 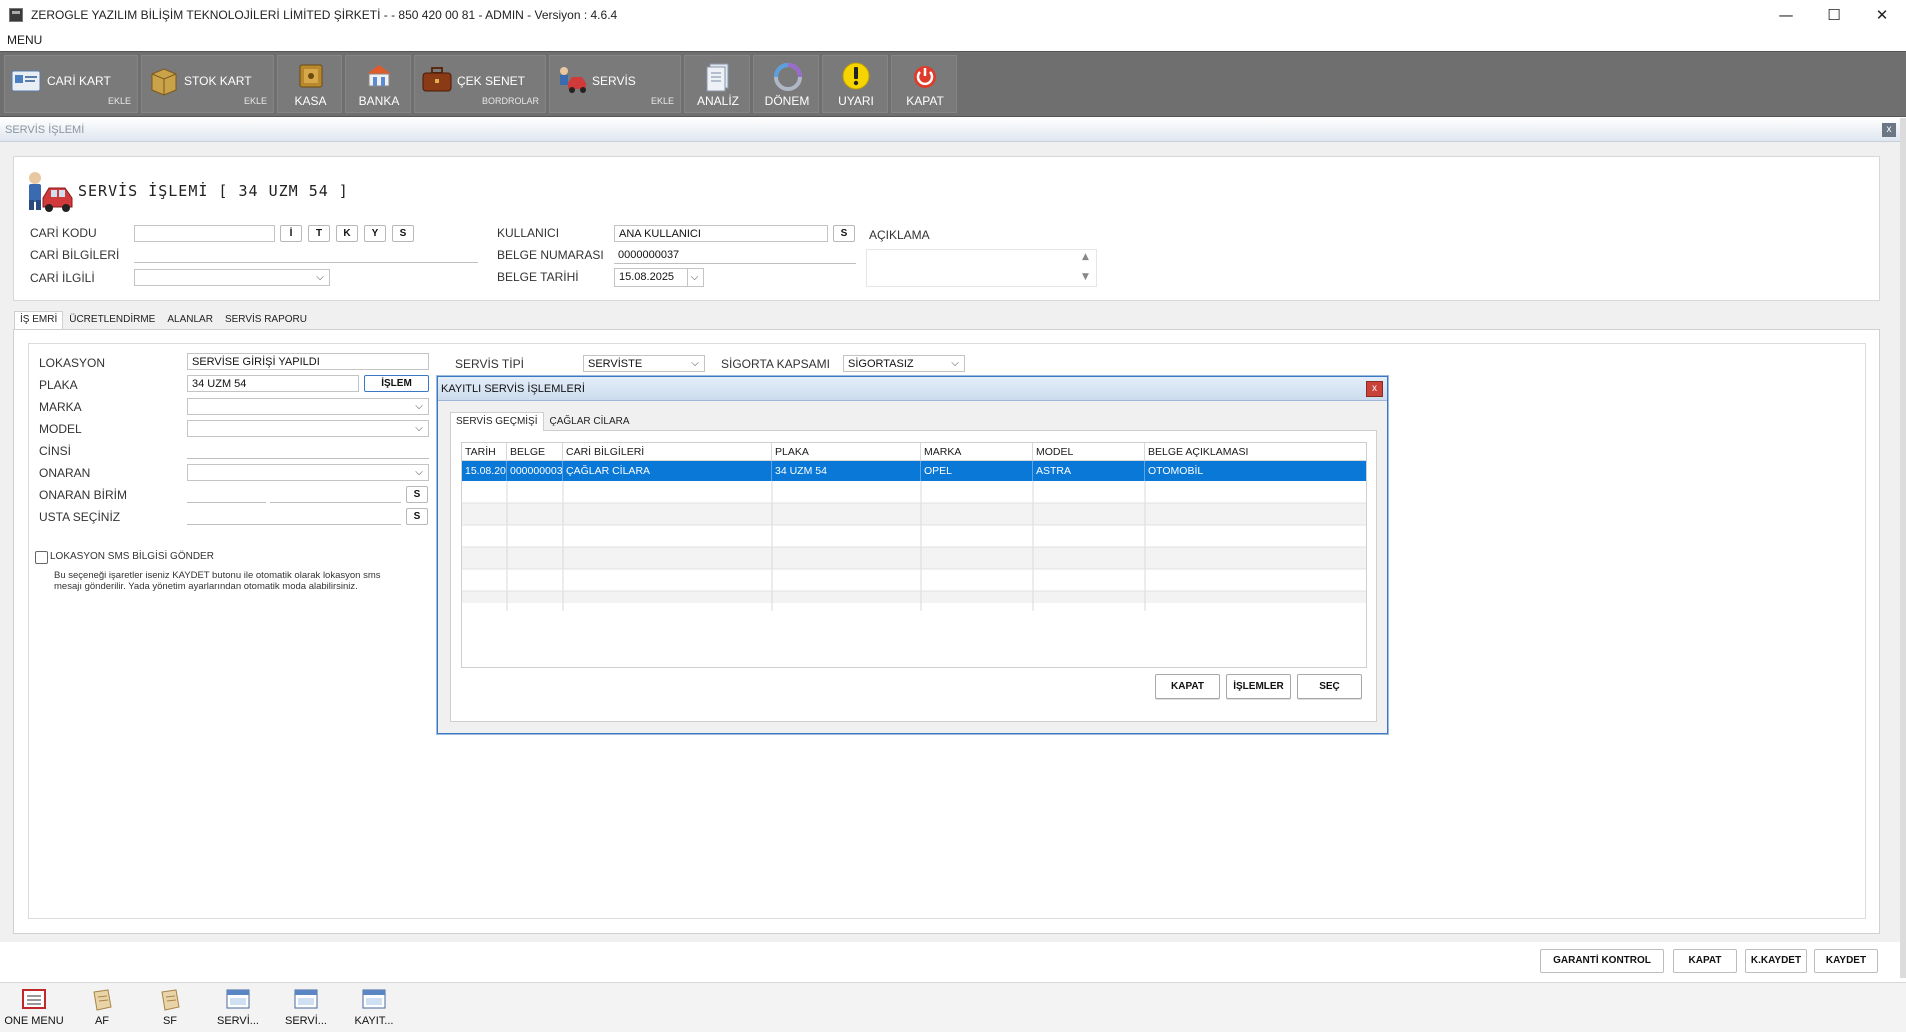 I want to click on dialog-tabs: SERVİS GEÇMİŞİ ÇAĞLAR CİLARA, so click(x=543, y=421).